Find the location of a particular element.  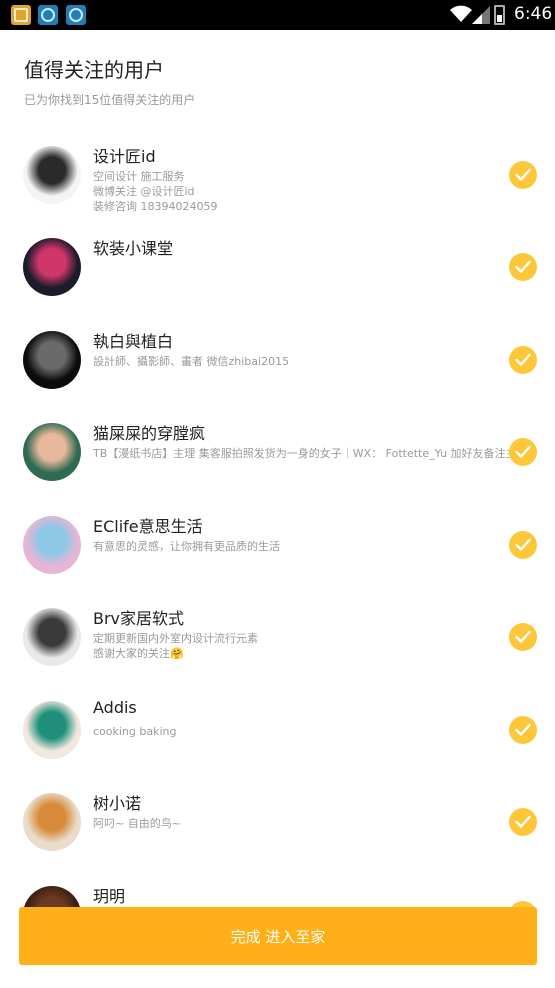

page-title: 值得关注的用户 is located at coordinates (94, 70).